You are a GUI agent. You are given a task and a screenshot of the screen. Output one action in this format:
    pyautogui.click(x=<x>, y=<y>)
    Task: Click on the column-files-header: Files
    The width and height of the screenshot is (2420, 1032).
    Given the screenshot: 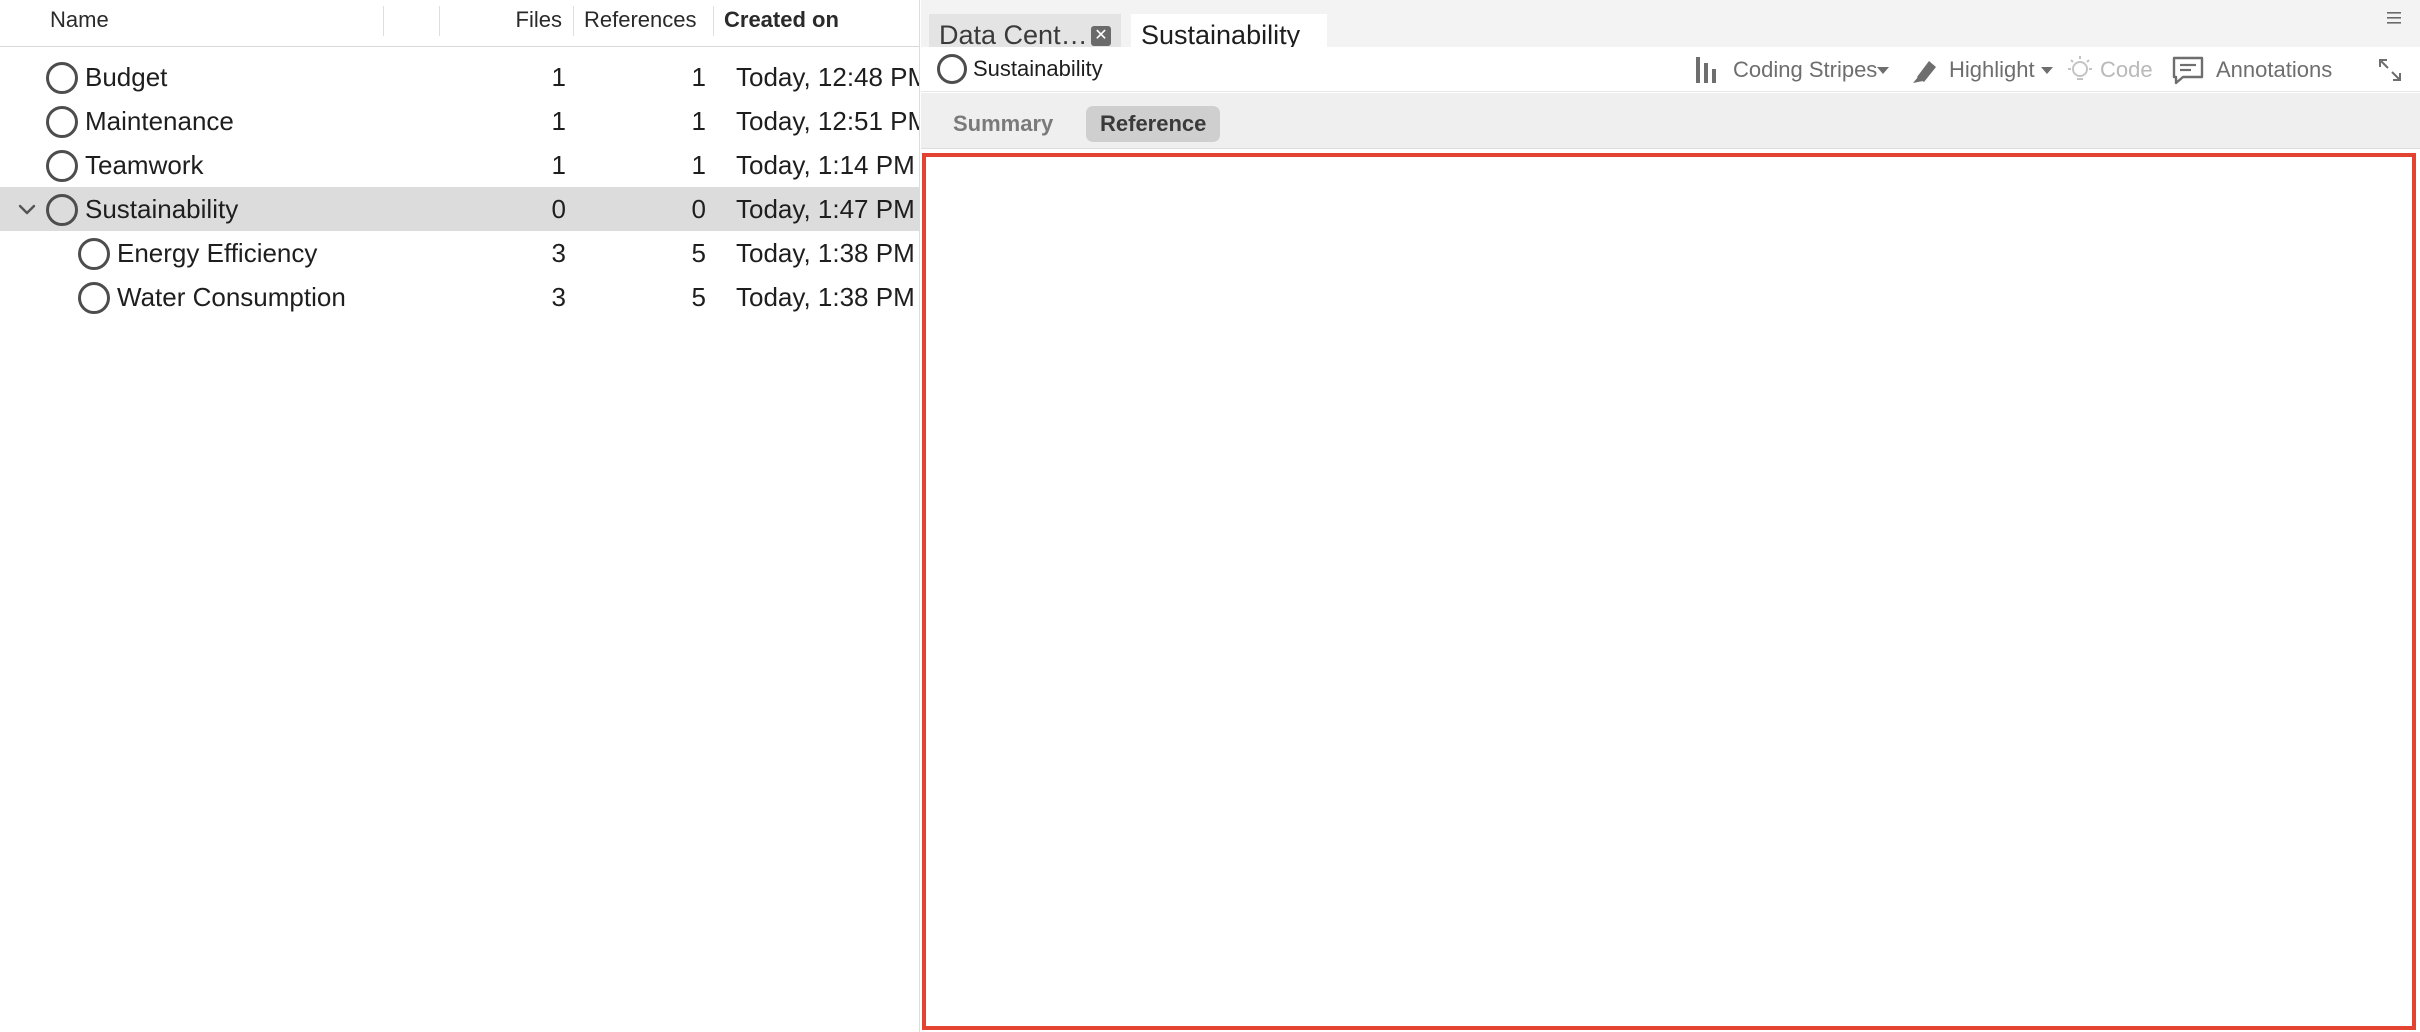 What is the action you would take?
    pyautogui.click(x=501, y=20)
    